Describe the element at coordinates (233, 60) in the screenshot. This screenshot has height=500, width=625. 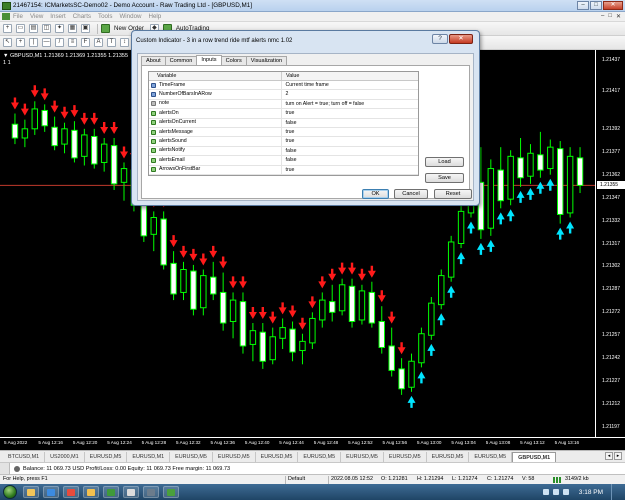
I see `tab-colors: Colors` at that location.